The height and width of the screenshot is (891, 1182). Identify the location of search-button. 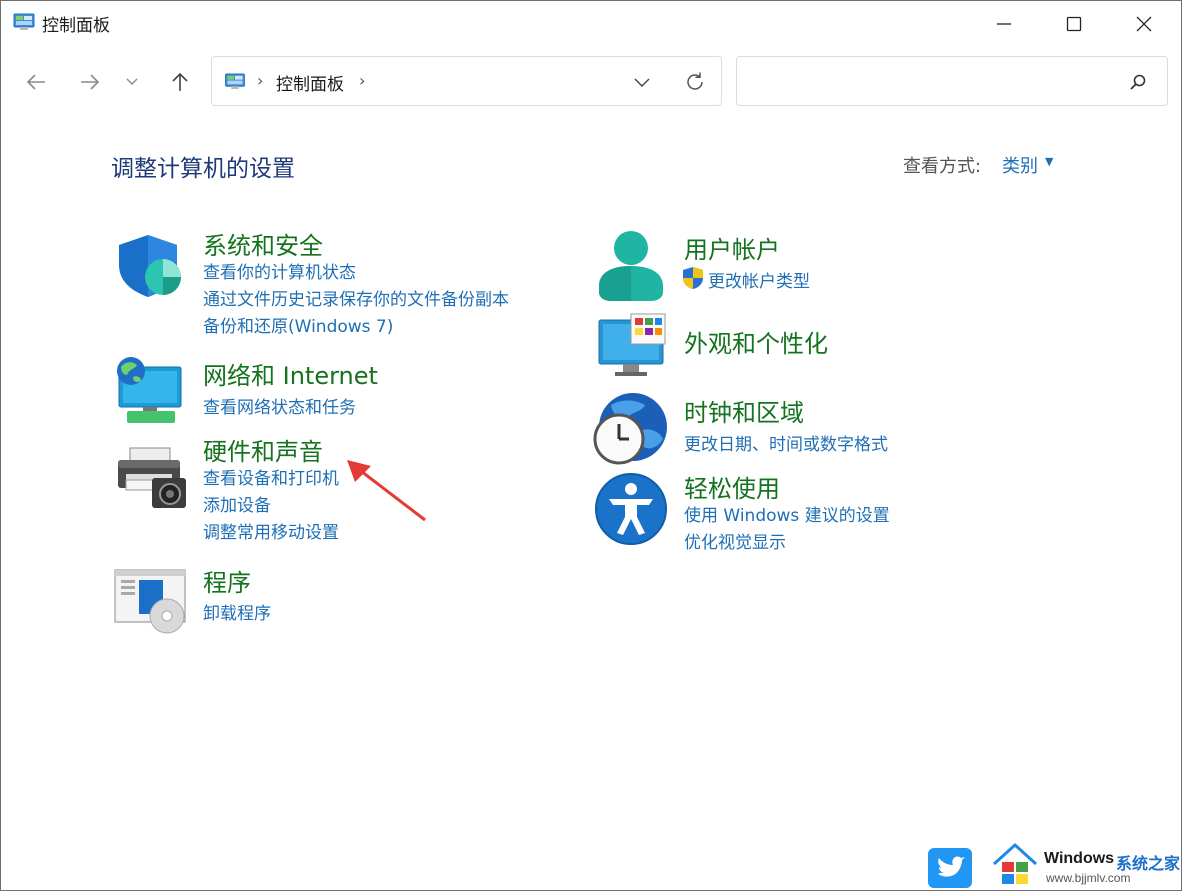
(1138, 82).